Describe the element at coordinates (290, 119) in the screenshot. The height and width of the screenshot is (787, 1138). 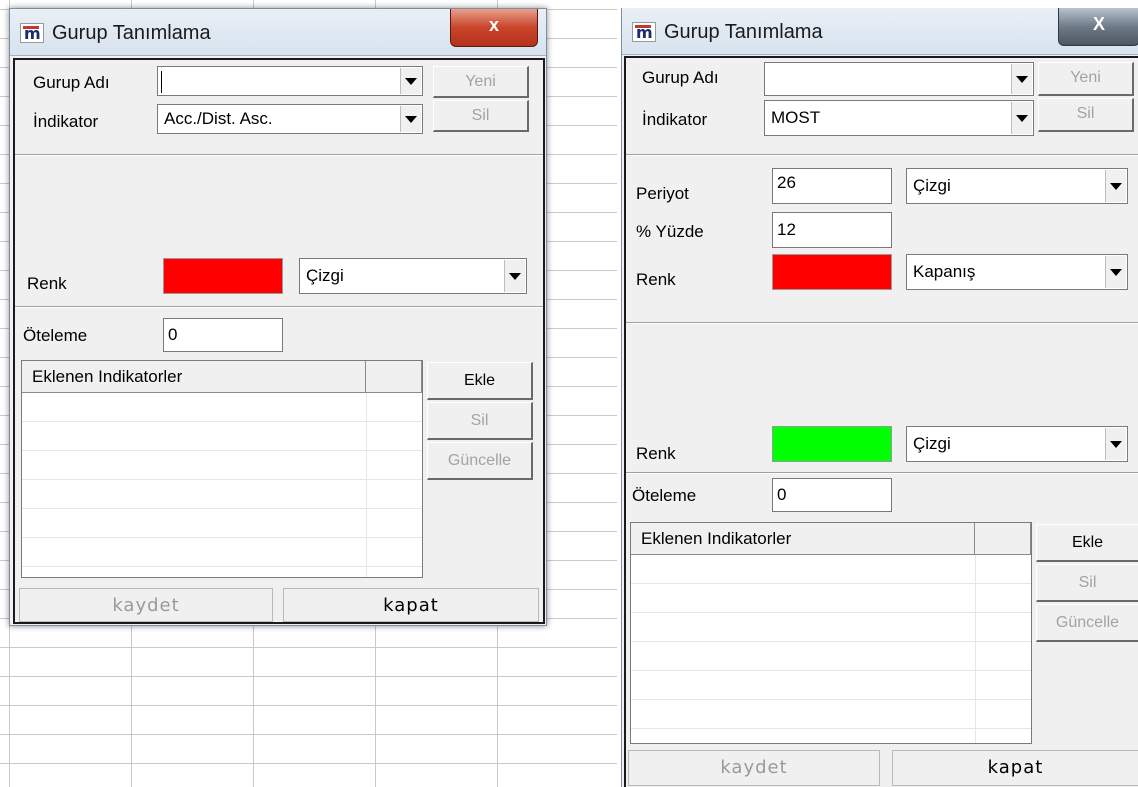
I see `indicator-combo: Acc./Dist. Asc.` at that location.